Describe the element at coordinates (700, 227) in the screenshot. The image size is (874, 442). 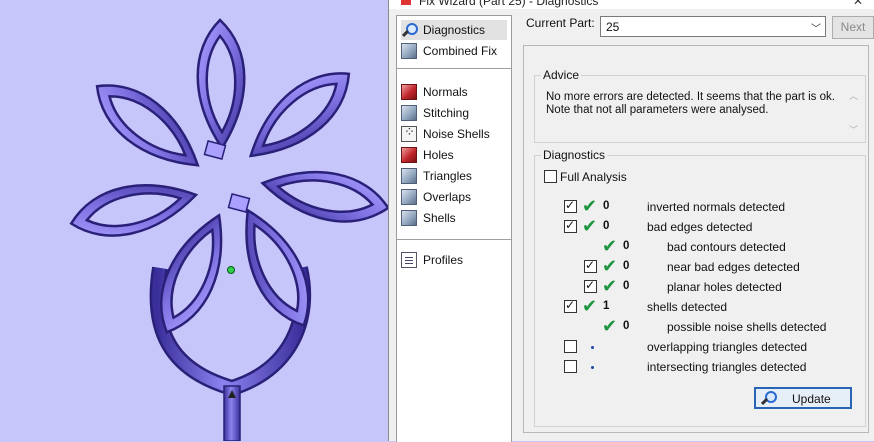
I see `bad-edges-label: bad edges detected` at that location.